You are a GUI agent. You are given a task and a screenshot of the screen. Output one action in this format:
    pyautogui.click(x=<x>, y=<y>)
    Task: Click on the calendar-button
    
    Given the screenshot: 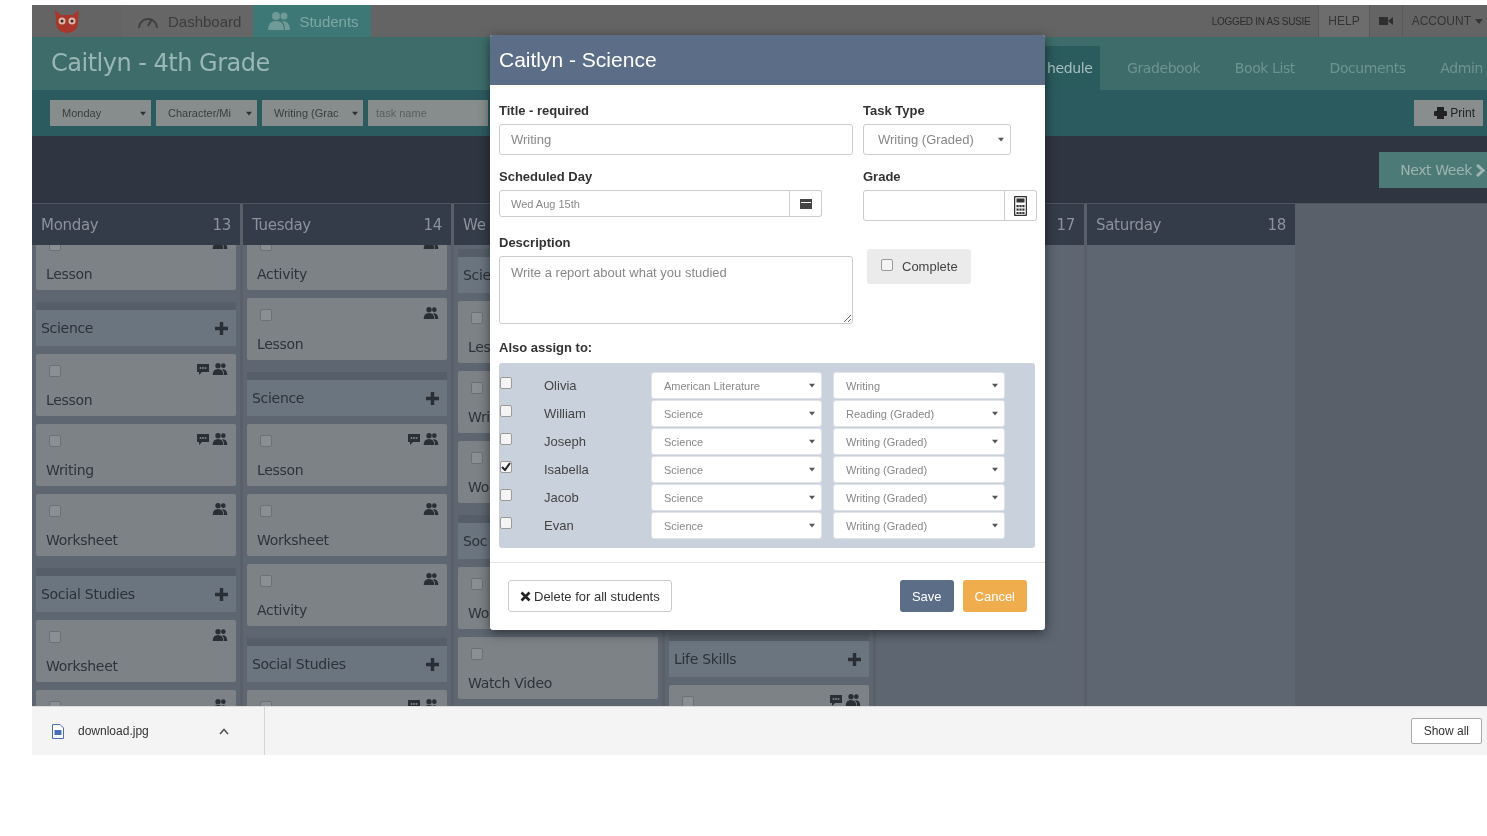 What is the action you would take?
    pyautogui.click(x=806, y=203)
    